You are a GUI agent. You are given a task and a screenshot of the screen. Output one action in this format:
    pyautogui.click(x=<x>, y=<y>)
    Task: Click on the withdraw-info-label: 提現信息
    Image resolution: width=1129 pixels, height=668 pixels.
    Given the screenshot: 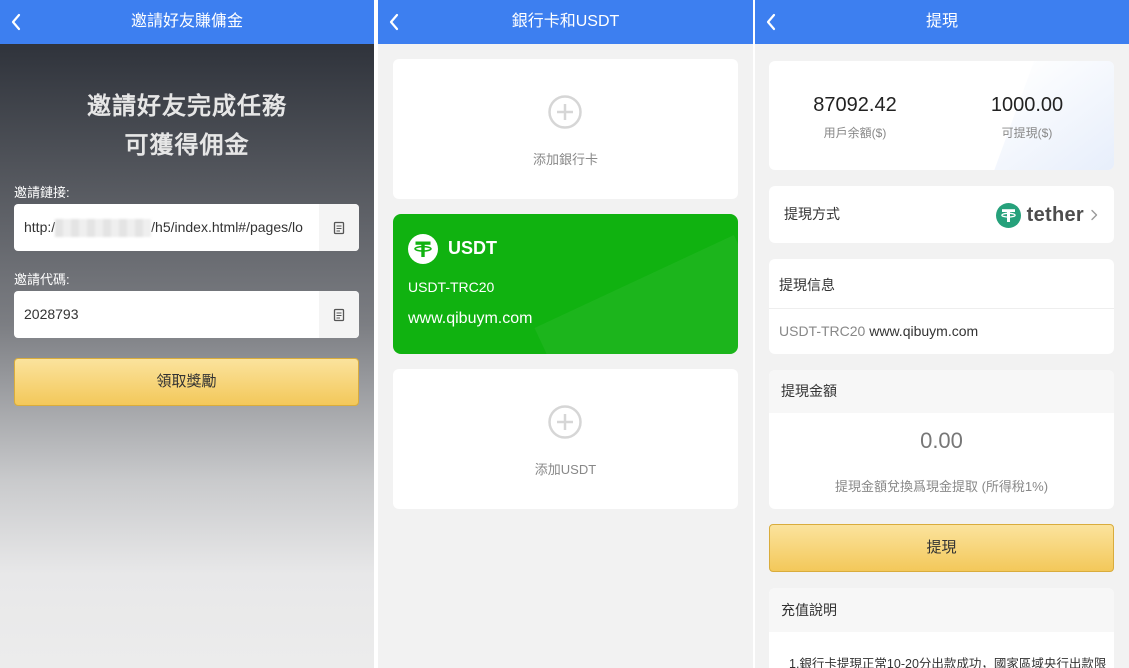 What is the action you would take?
    pyautogui.click(x=807, y=285)
    